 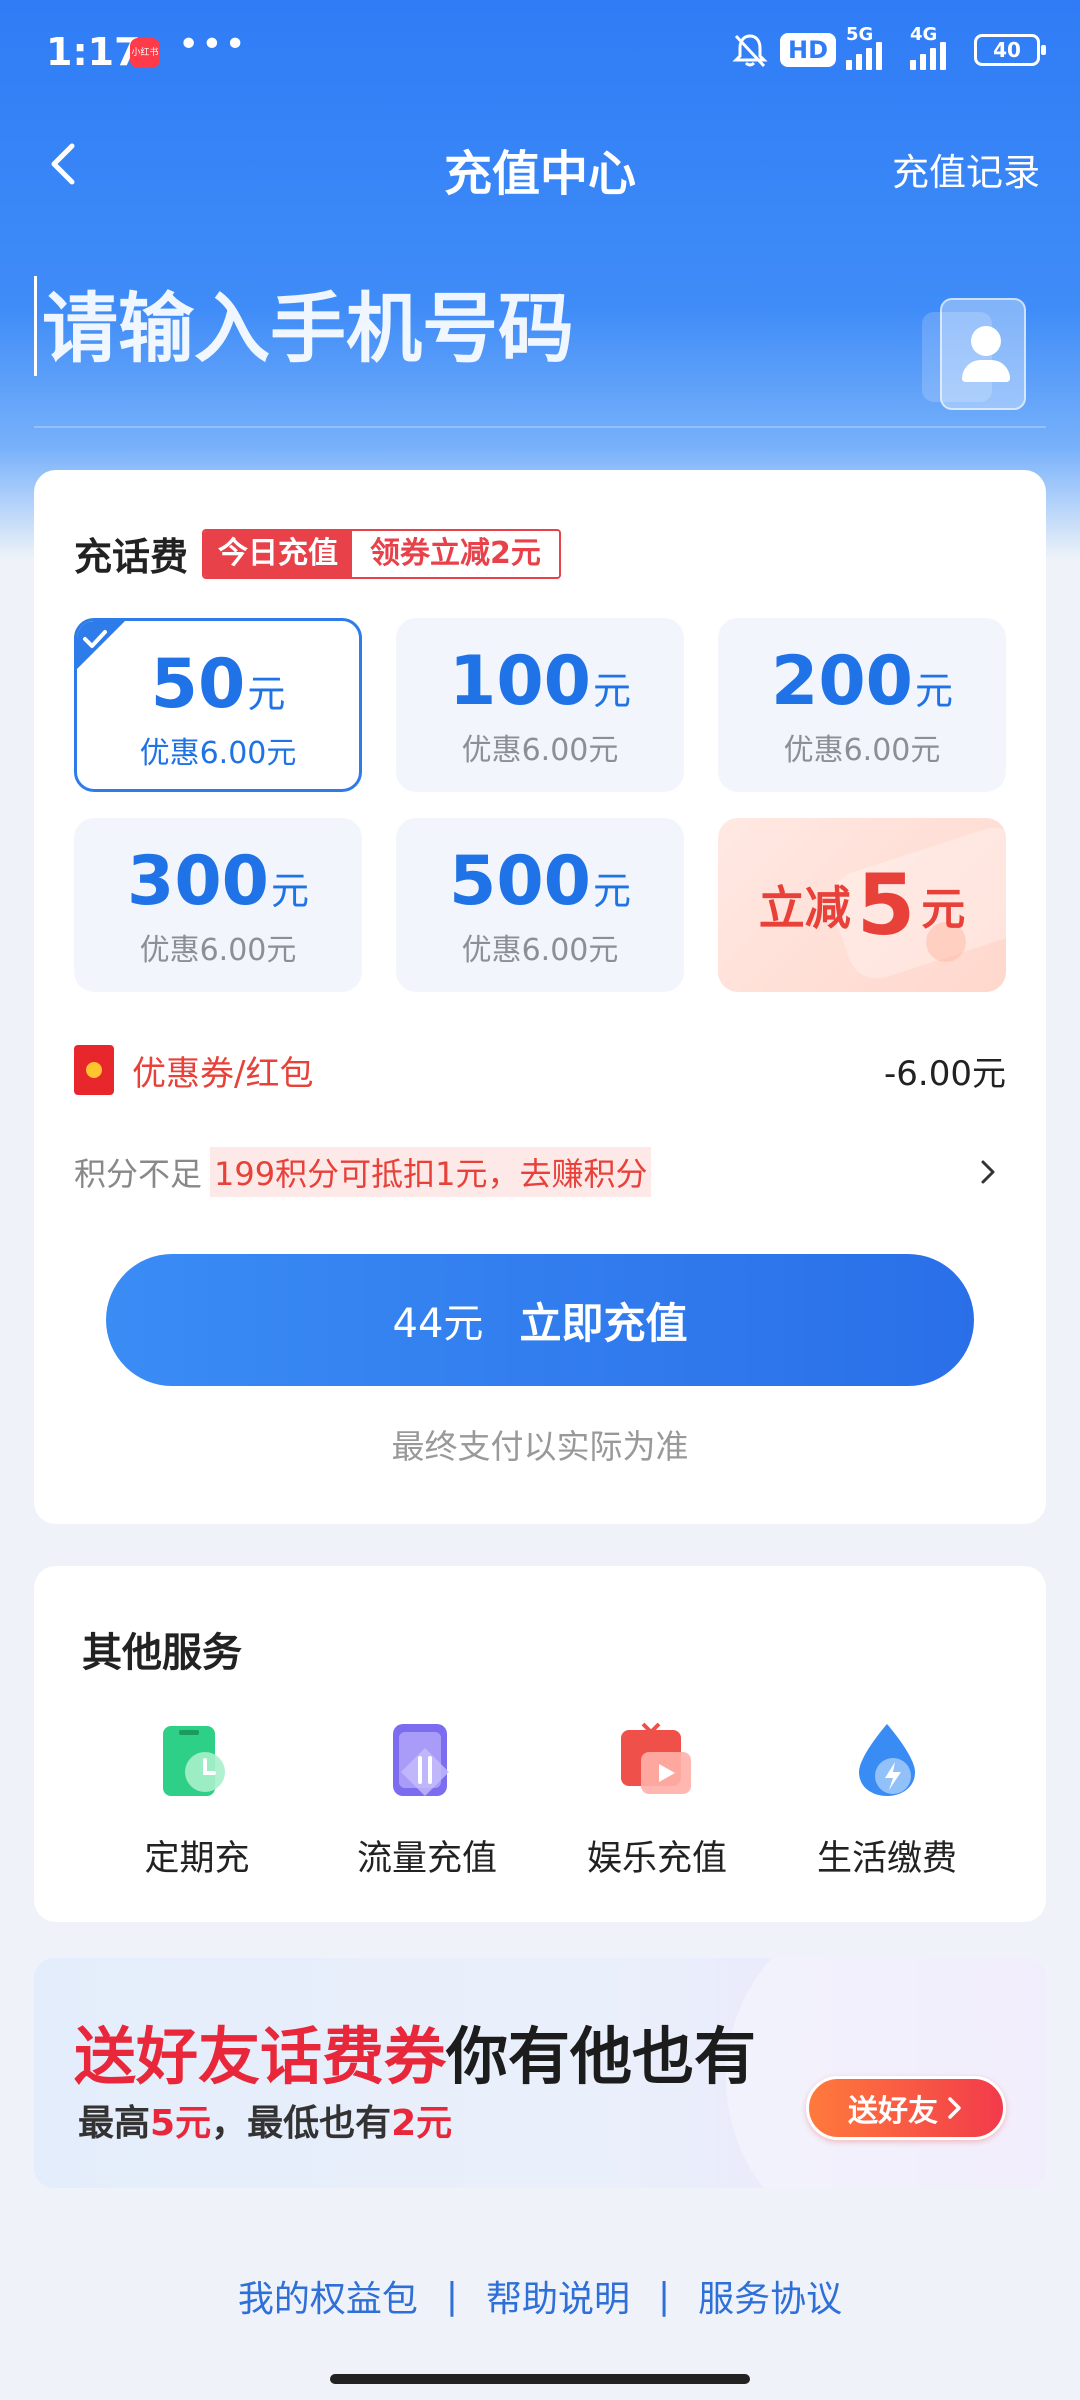 I want to click on red-packet-icon, so click(x=94, y=1070).